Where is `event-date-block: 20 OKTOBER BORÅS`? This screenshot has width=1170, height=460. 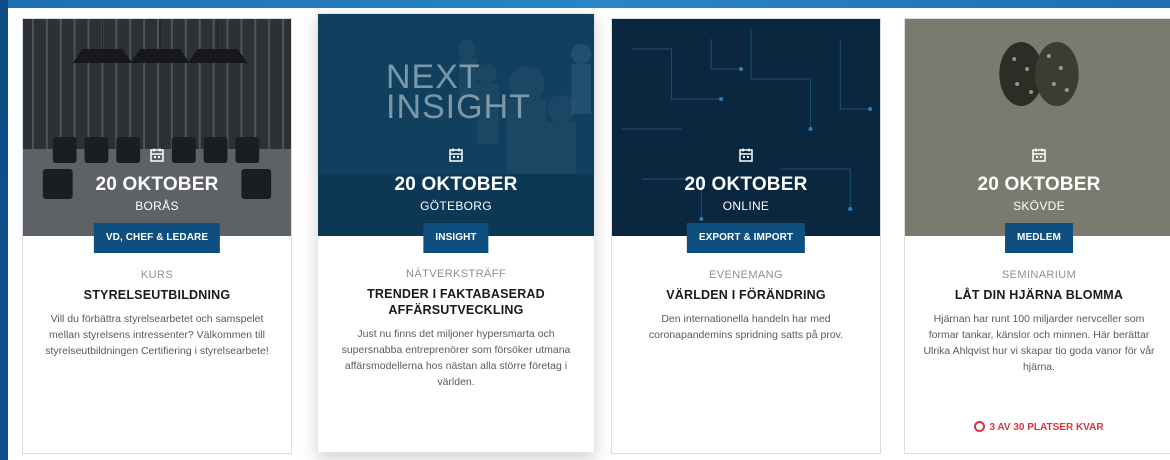 event-date-block: 20 OKTOBER BORÅS is located at coordinates (157, 180).